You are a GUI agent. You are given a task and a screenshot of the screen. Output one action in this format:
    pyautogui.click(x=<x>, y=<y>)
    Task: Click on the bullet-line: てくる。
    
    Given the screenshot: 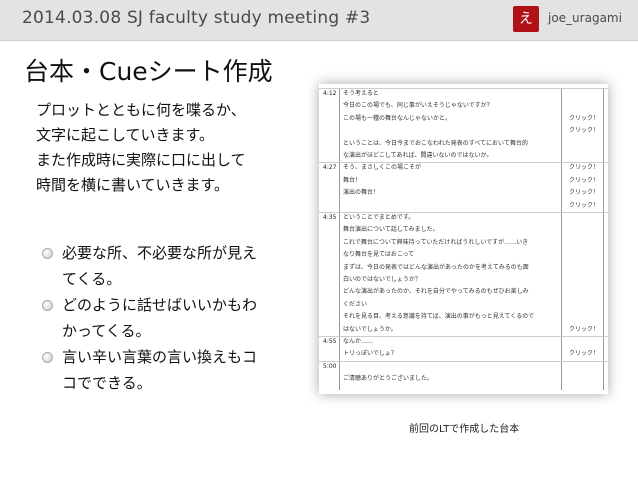 What is the action you would take?
    pyautogui.click(x=92, y=279)
    